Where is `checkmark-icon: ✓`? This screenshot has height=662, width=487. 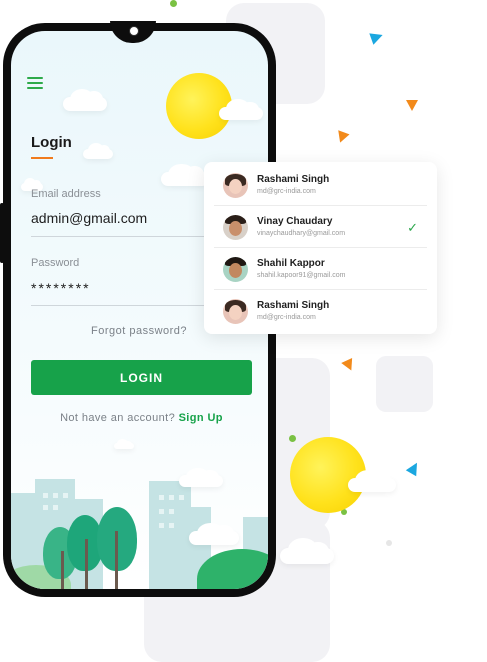 checkmark-icon: ✓ is located at coordinates (412, 227).